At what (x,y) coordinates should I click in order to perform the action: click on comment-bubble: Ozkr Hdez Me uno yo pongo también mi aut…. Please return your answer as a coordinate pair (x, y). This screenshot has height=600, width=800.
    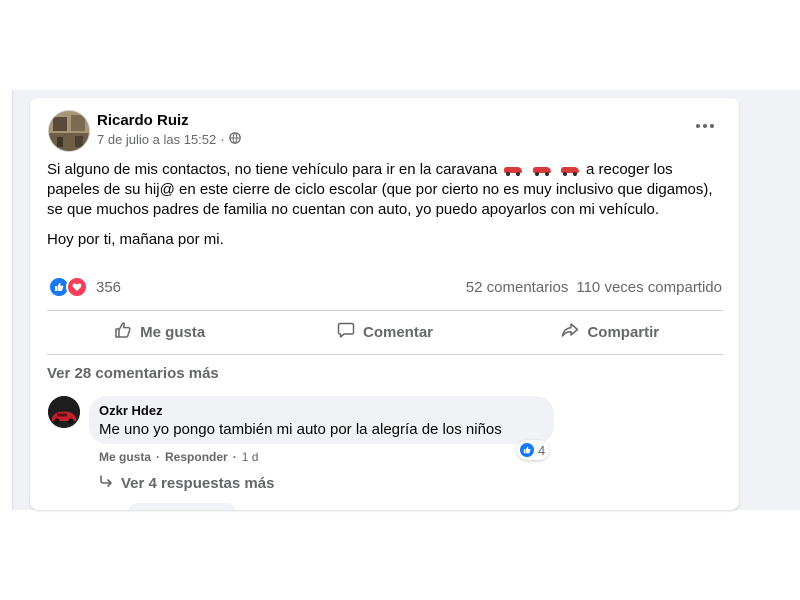
    Looking at the image, I should click on (321, 420).